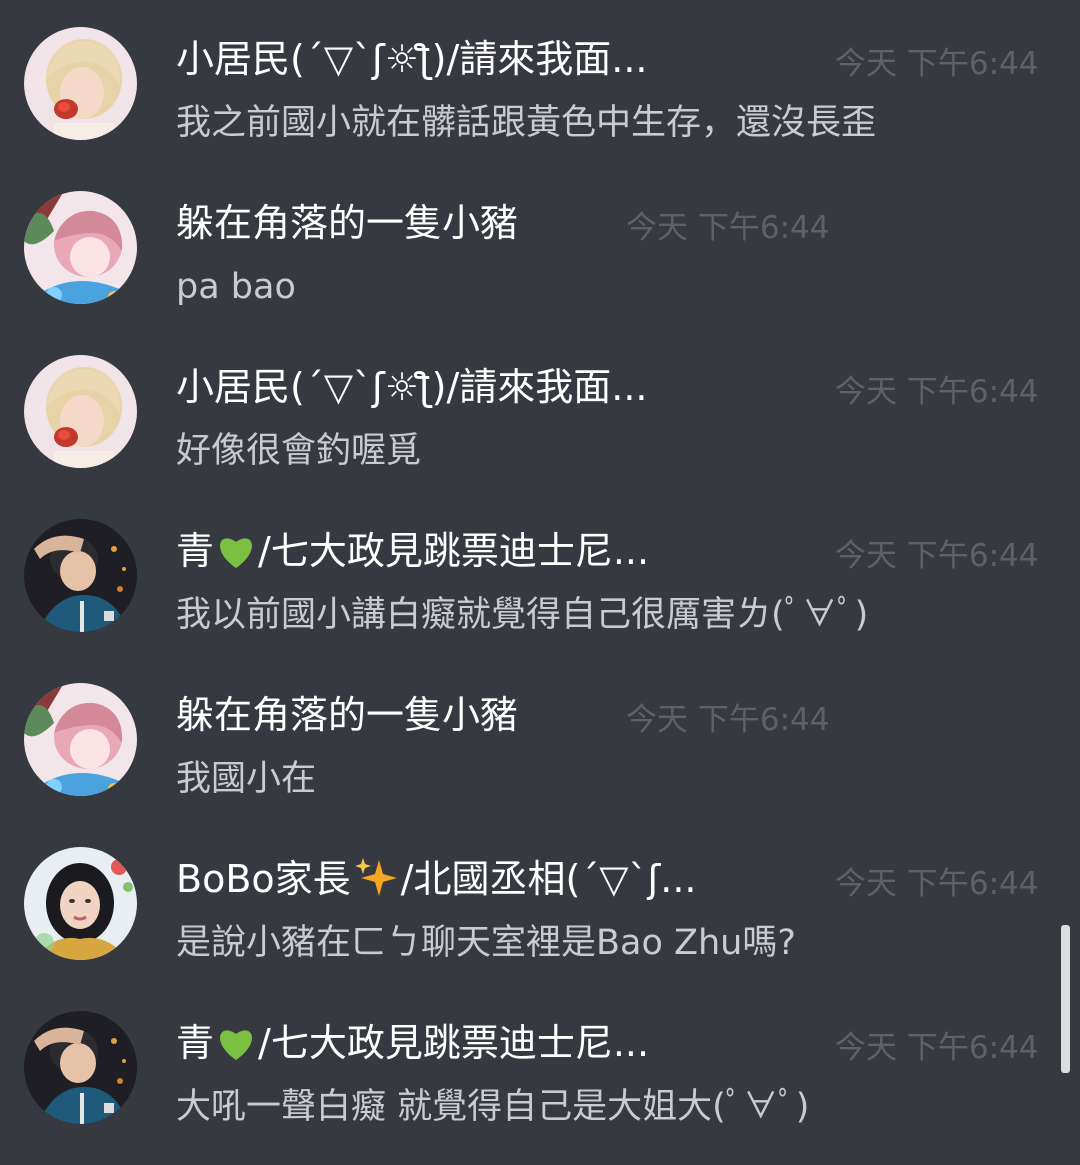 Image resolution: width=1080 pixels, height=1165 pixels. What do you see at coordinates (1065, 999) in the screenshot?
I see `scrollbar-thumb` at bounding box center [1065, 999].